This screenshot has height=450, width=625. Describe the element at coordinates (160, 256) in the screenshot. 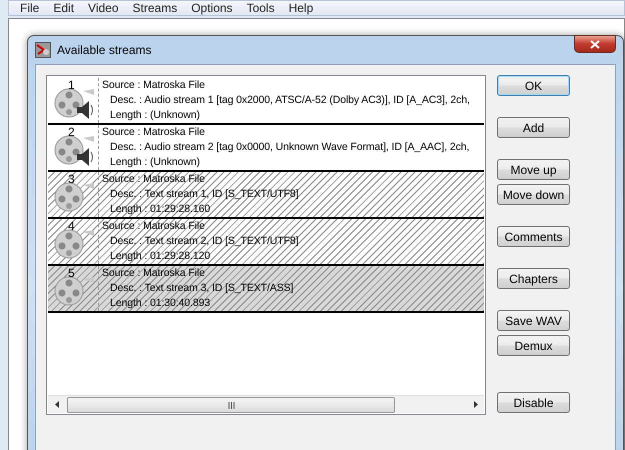

I see `stream-length: Length : 01:29:28.120` at that location.